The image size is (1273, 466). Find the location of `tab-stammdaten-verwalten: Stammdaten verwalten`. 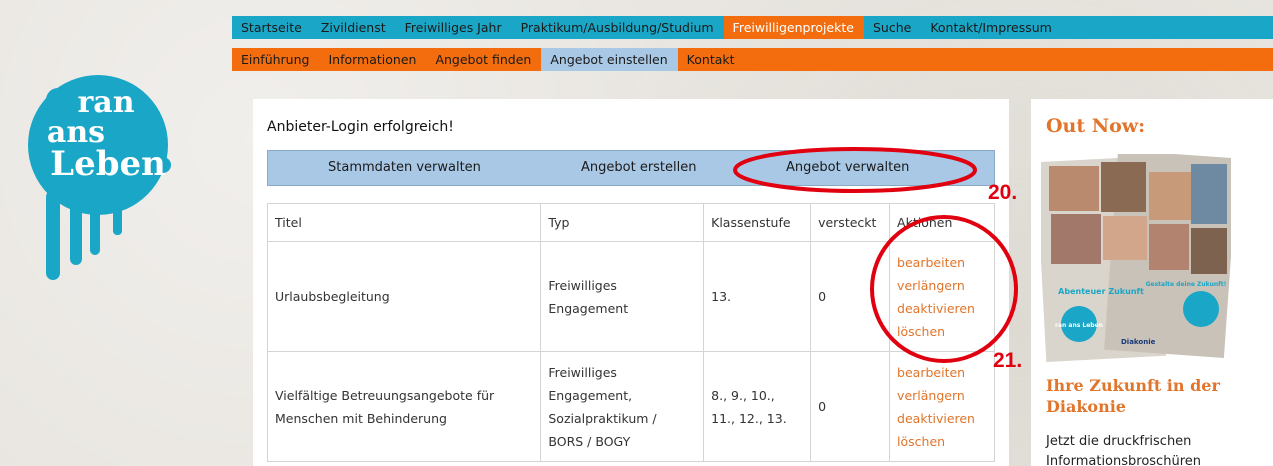

tab-stammdaten-verwalten: Stammdaten verwalten is located at coordinates (404, 167).